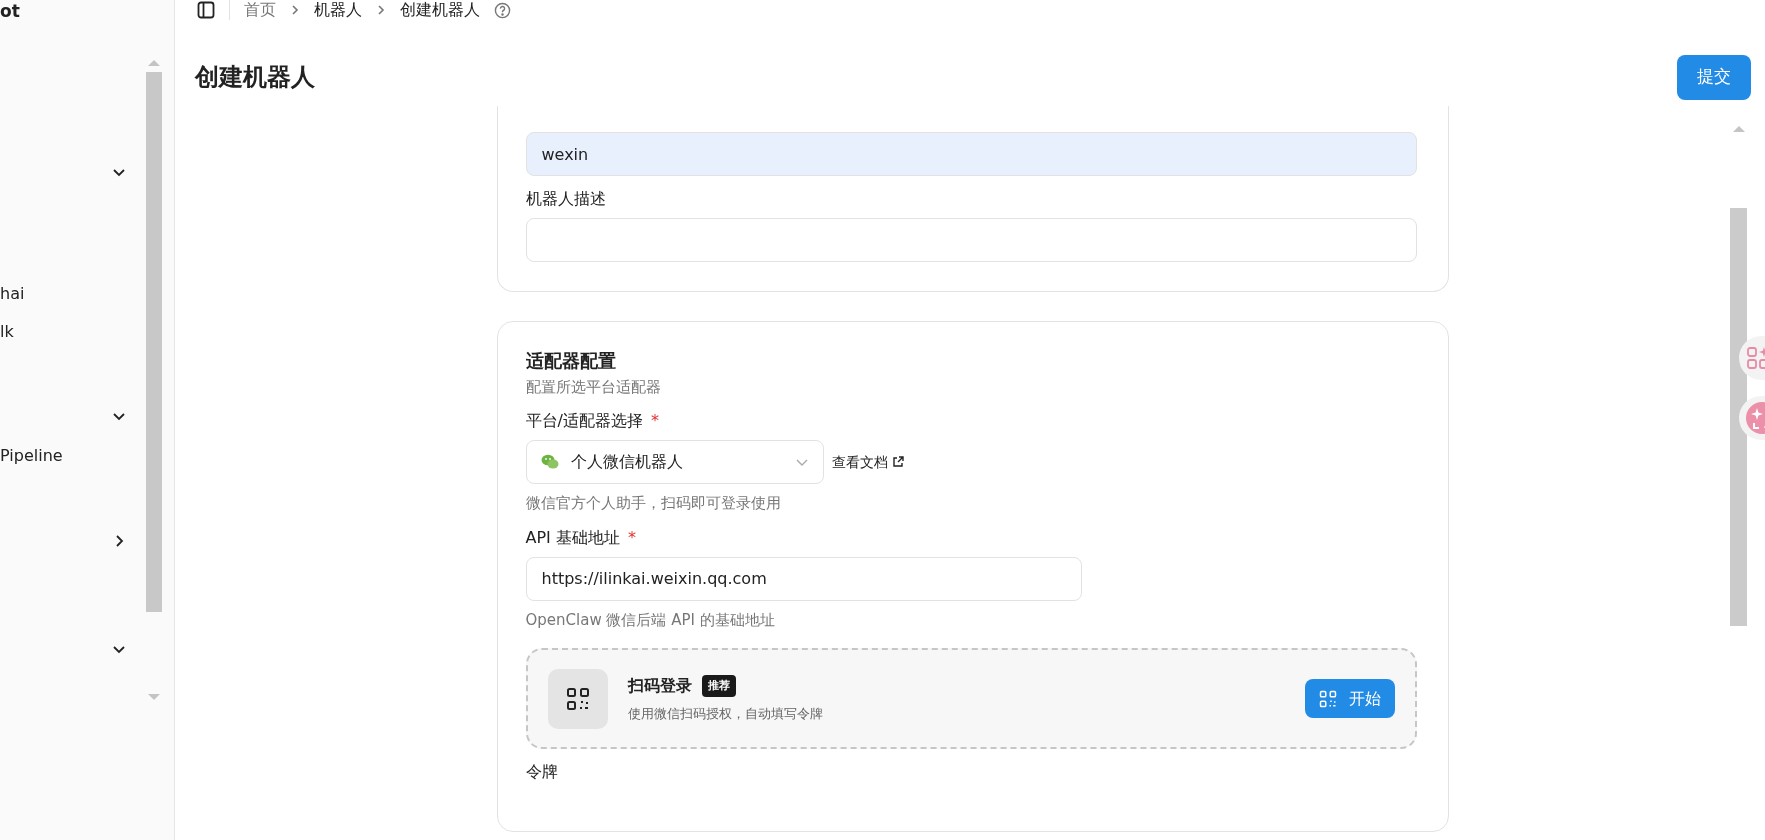 This screenshot has height=840, width=1765. What do you see at coordinates (338, 11) in the screenshot?
I see `breadcrumb-link: 机器人` at bounding box center [338, 11].